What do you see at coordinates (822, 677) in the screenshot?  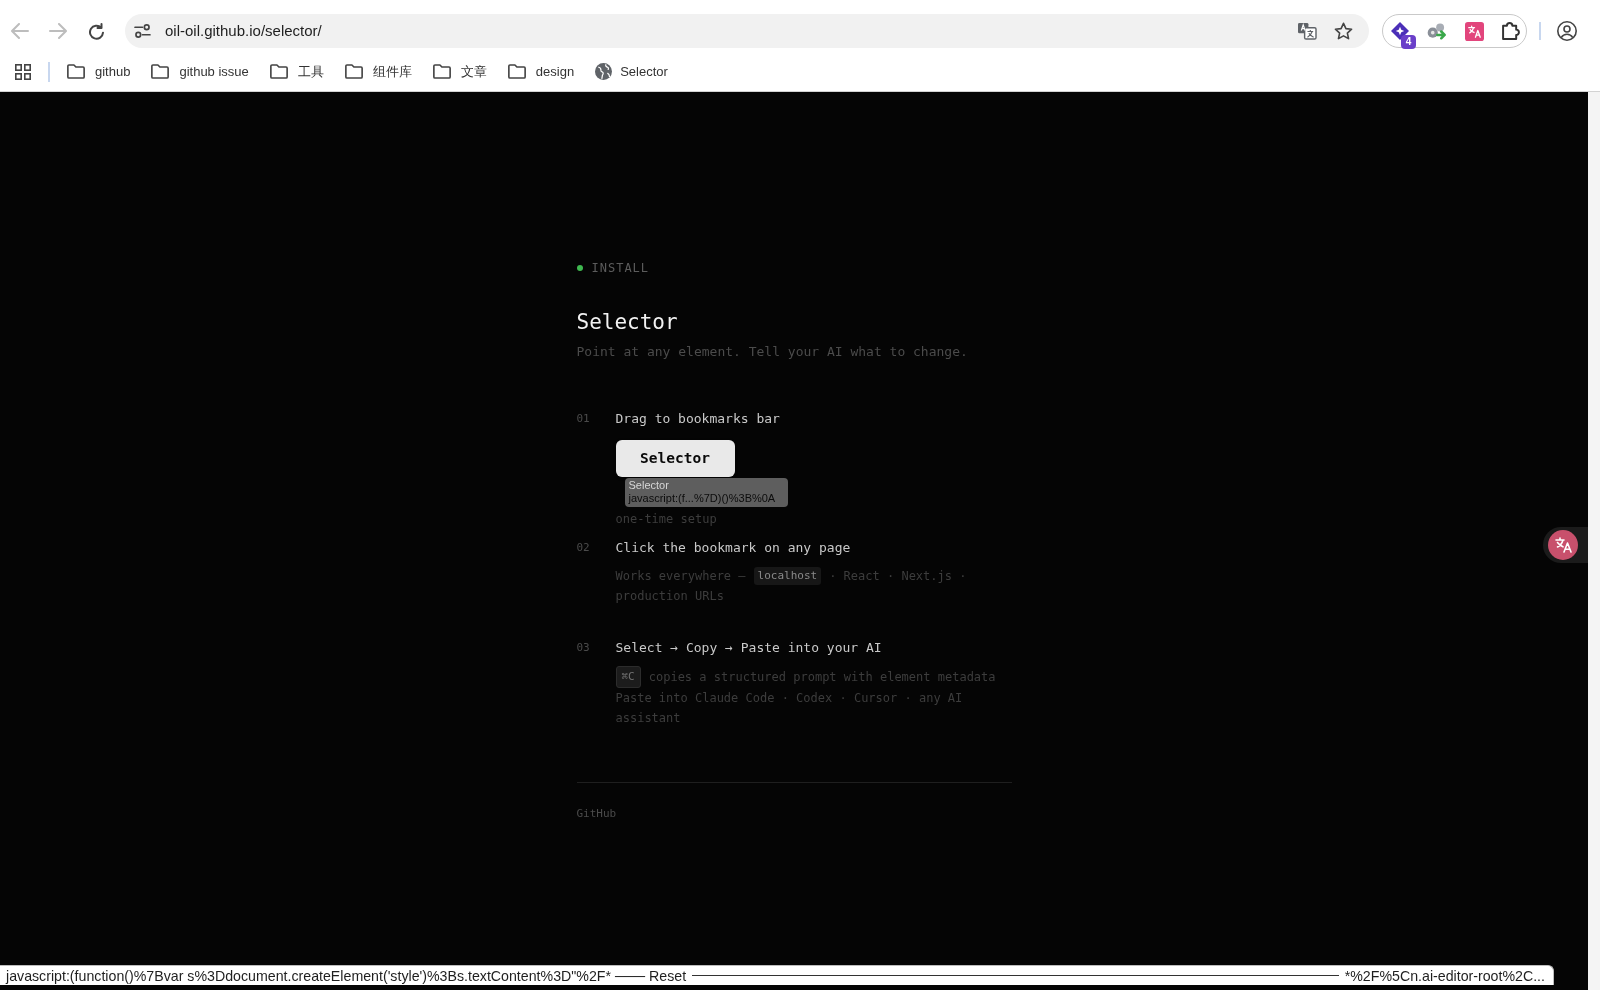 I see `step-description: copies a structured prompt with element metadata` at bounding box center [822, 677].